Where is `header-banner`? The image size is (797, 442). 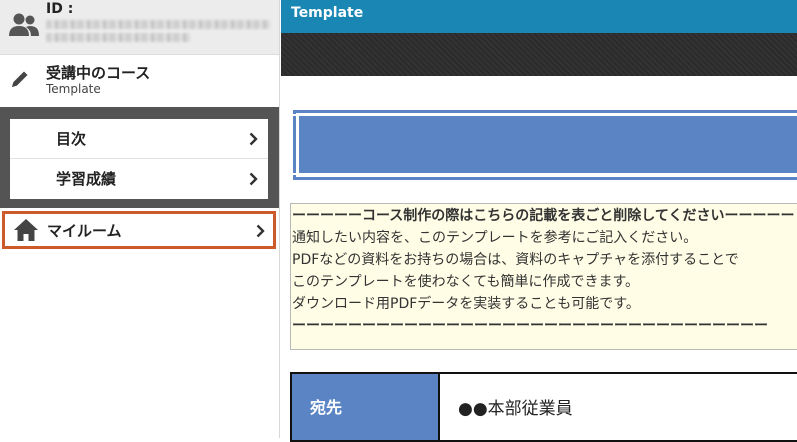 header-banner is located at coordinates (545, 145).